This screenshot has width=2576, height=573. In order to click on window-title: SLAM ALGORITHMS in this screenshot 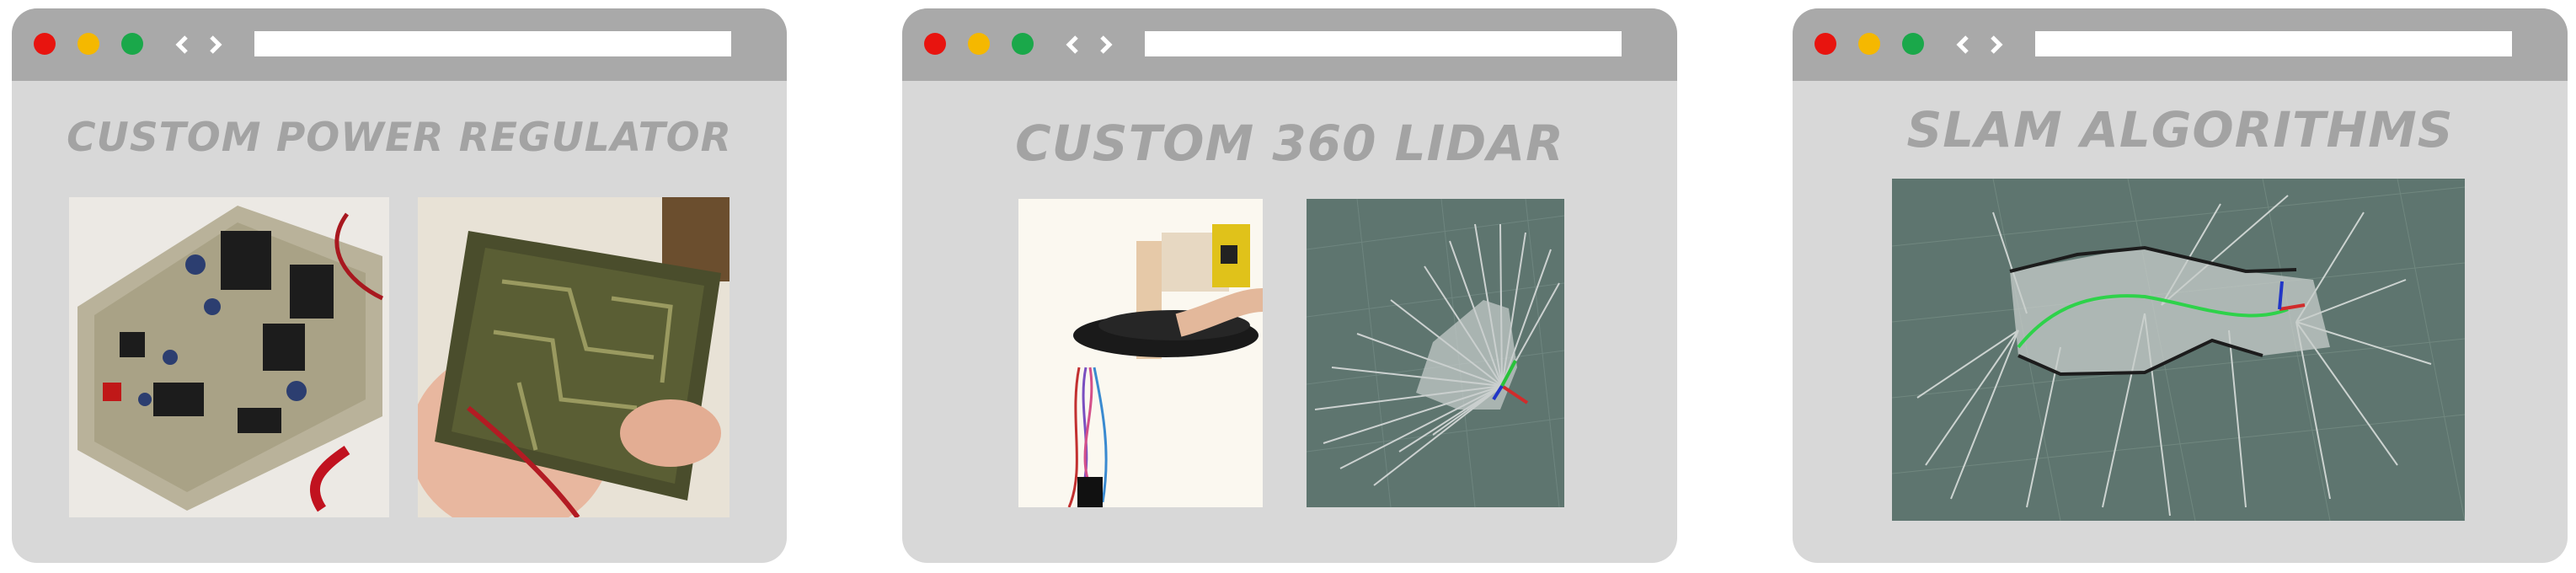, I will do `click(2180, 129)`.